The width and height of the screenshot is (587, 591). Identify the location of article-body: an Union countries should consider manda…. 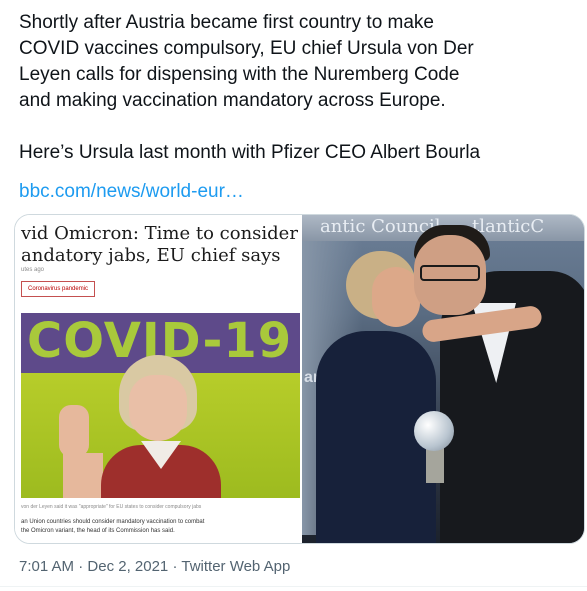
(160, 527).